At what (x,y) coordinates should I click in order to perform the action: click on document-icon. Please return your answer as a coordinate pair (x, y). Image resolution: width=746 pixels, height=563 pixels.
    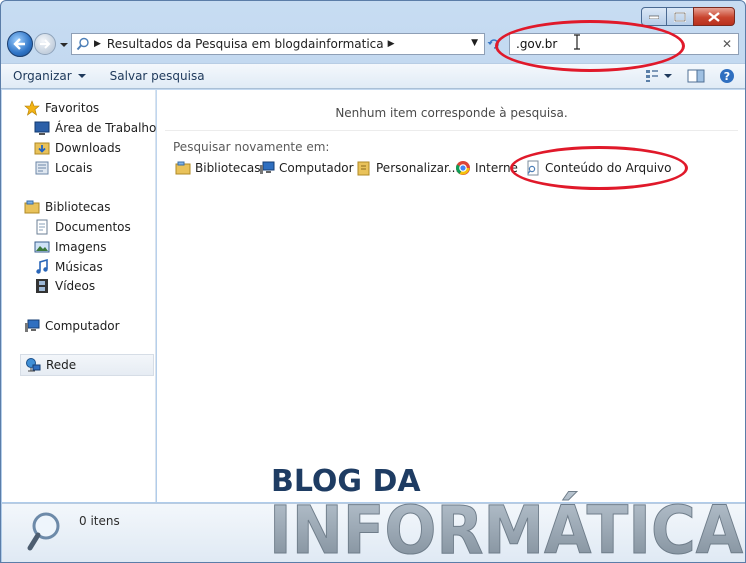
    Looking at the image, I should click on (42, 227).